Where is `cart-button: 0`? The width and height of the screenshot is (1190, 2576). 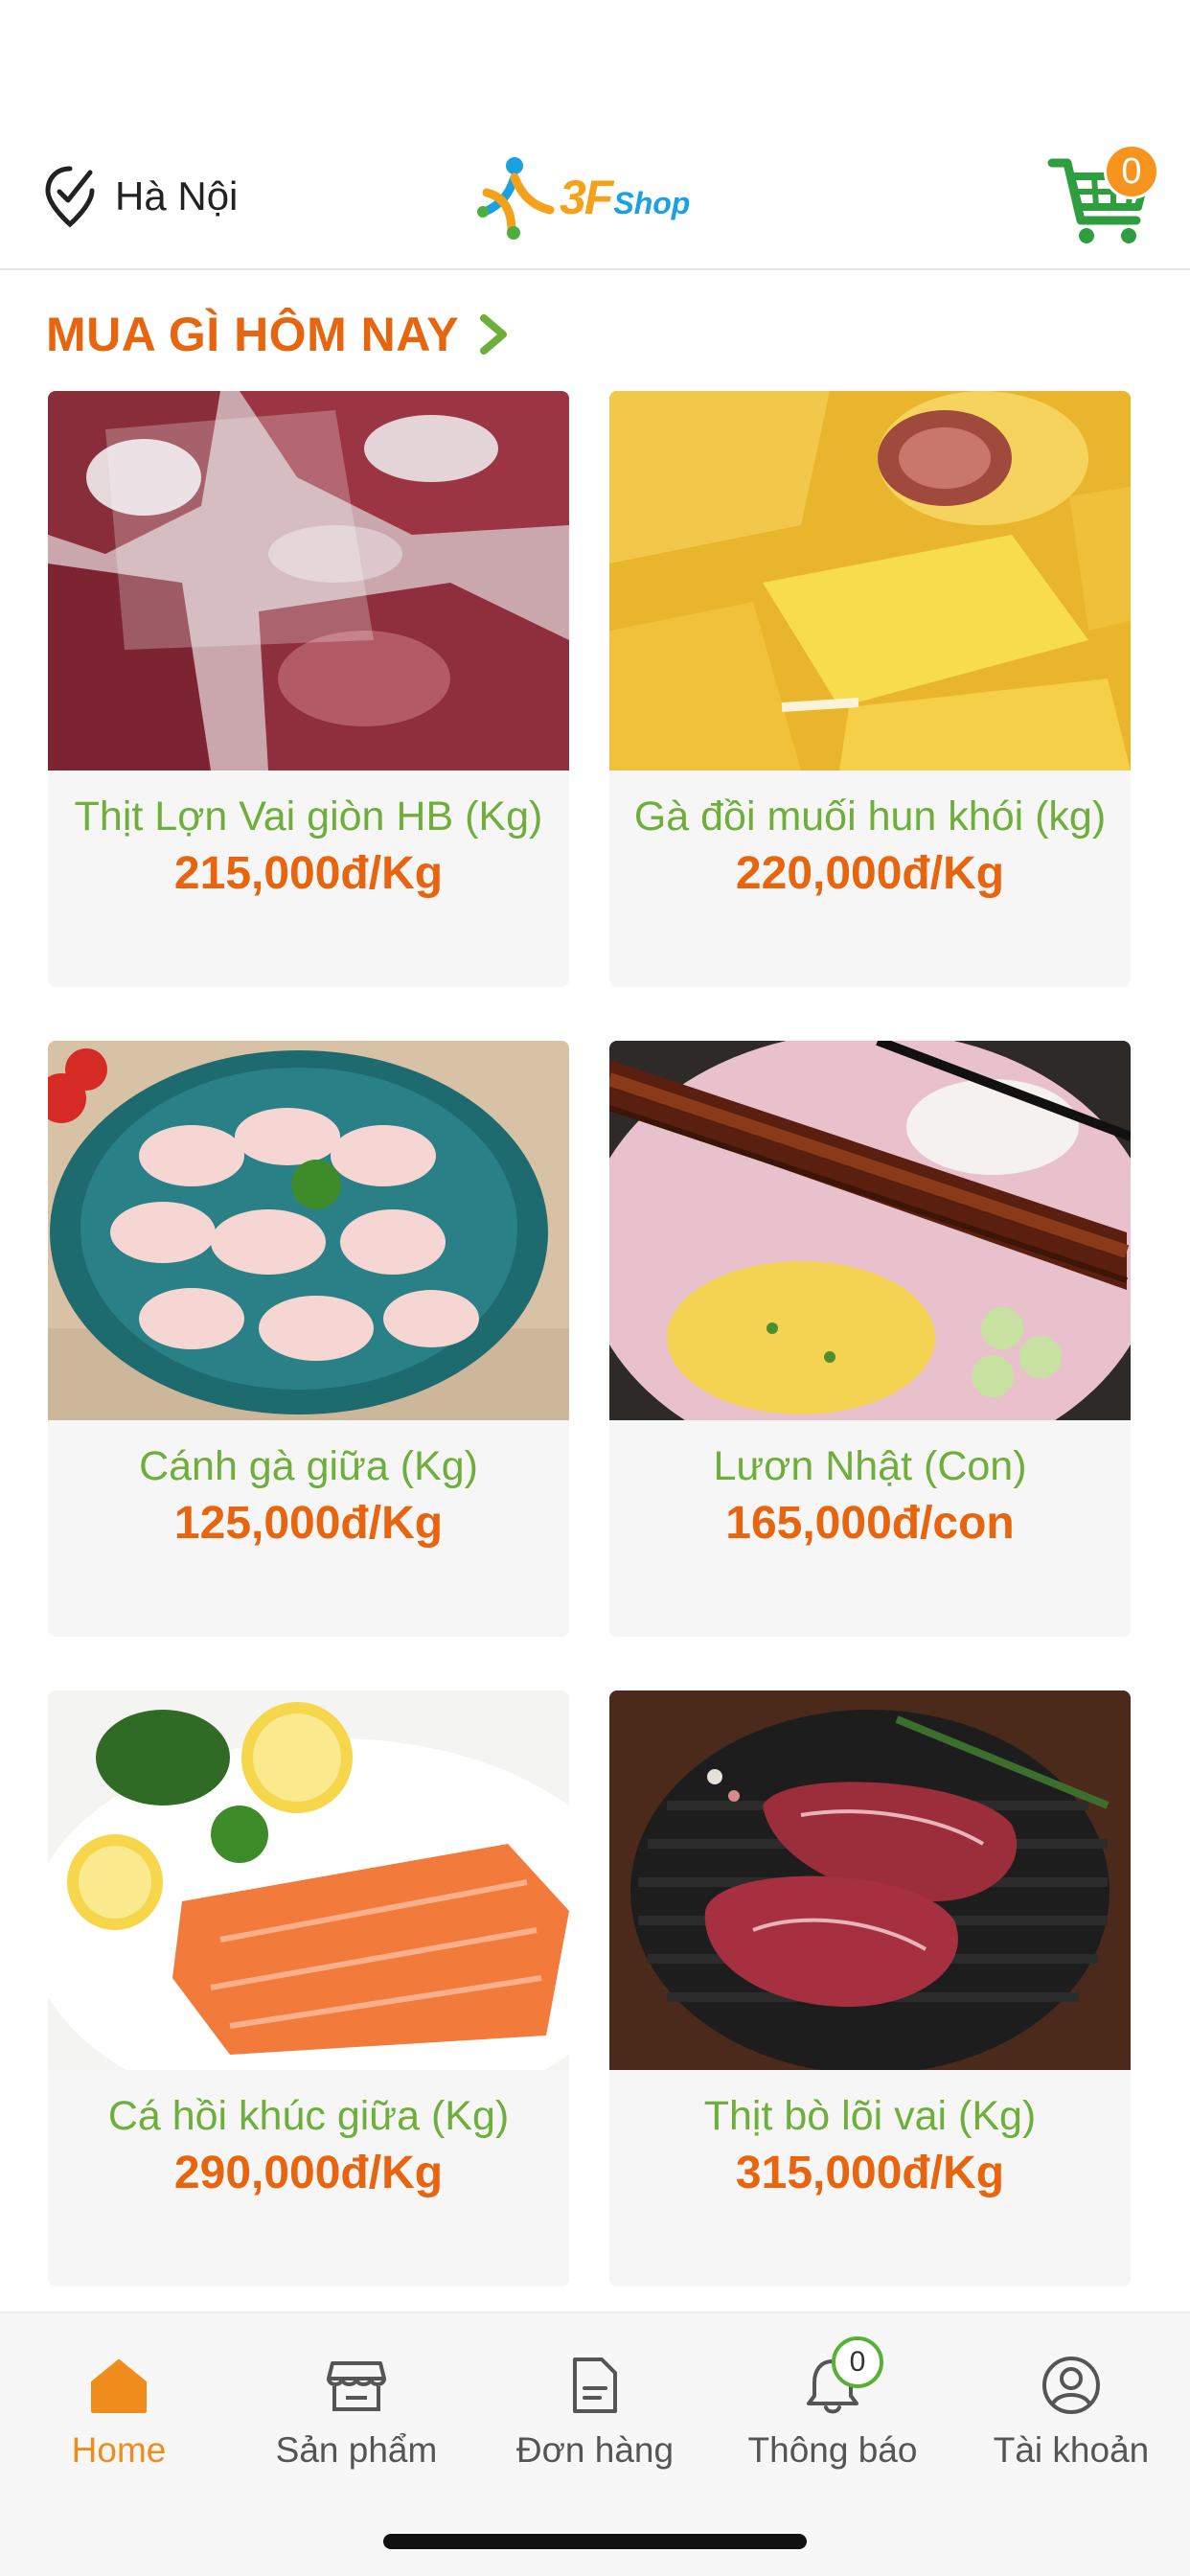 cart-button: 0 is located at coordinates (1102, 197).